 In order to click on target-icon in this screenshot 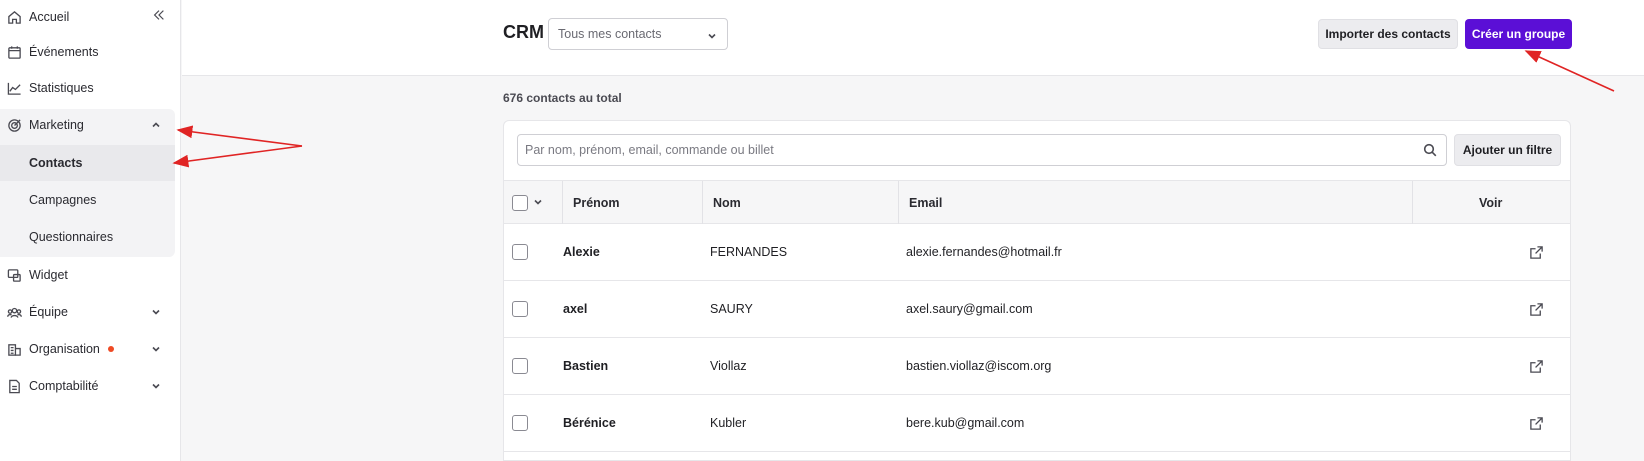, I will do `click(14, 125)`.